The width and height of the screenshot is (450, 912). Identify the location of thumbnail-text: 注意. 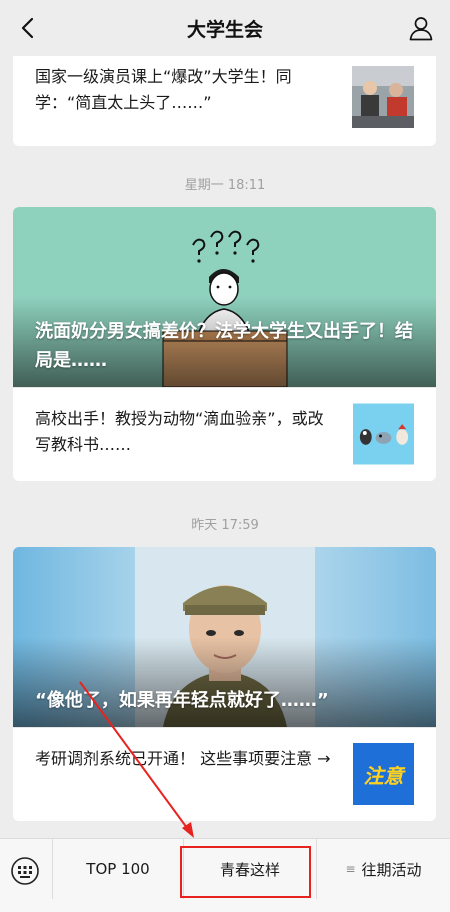
(383, 775).